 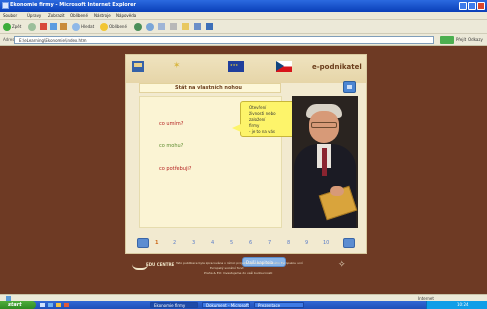 I want to click on page-number-6: 6, so click(x=250, y=243).